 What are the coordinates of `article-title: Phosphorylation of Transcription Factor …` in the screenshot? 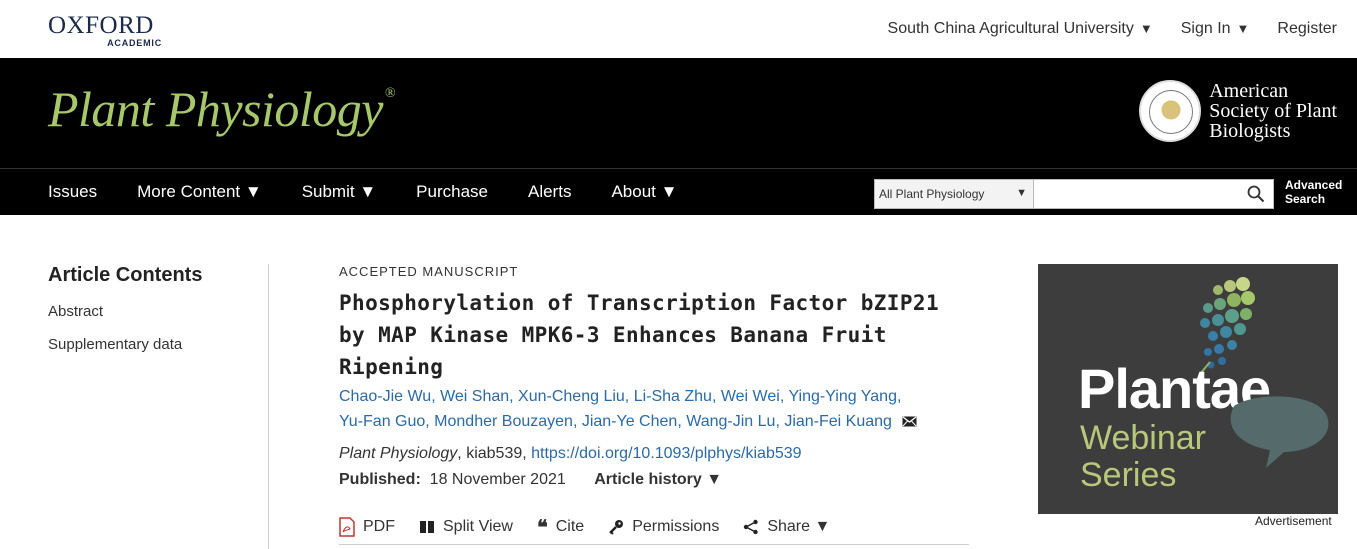 It's located at (639, 335).